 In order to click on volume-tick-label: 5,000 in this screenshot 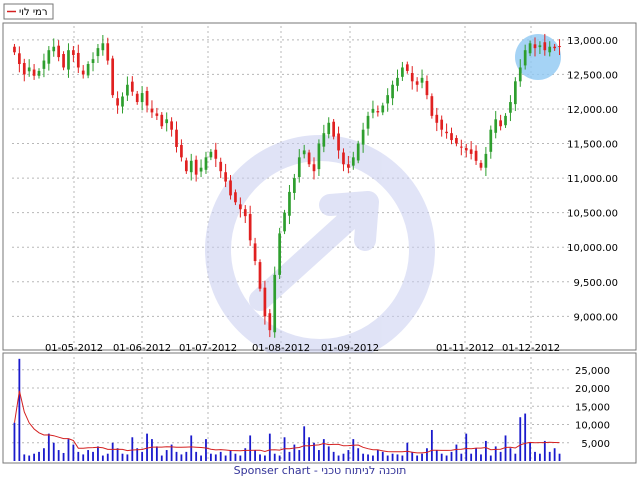, I will do `click(595, 444)`.